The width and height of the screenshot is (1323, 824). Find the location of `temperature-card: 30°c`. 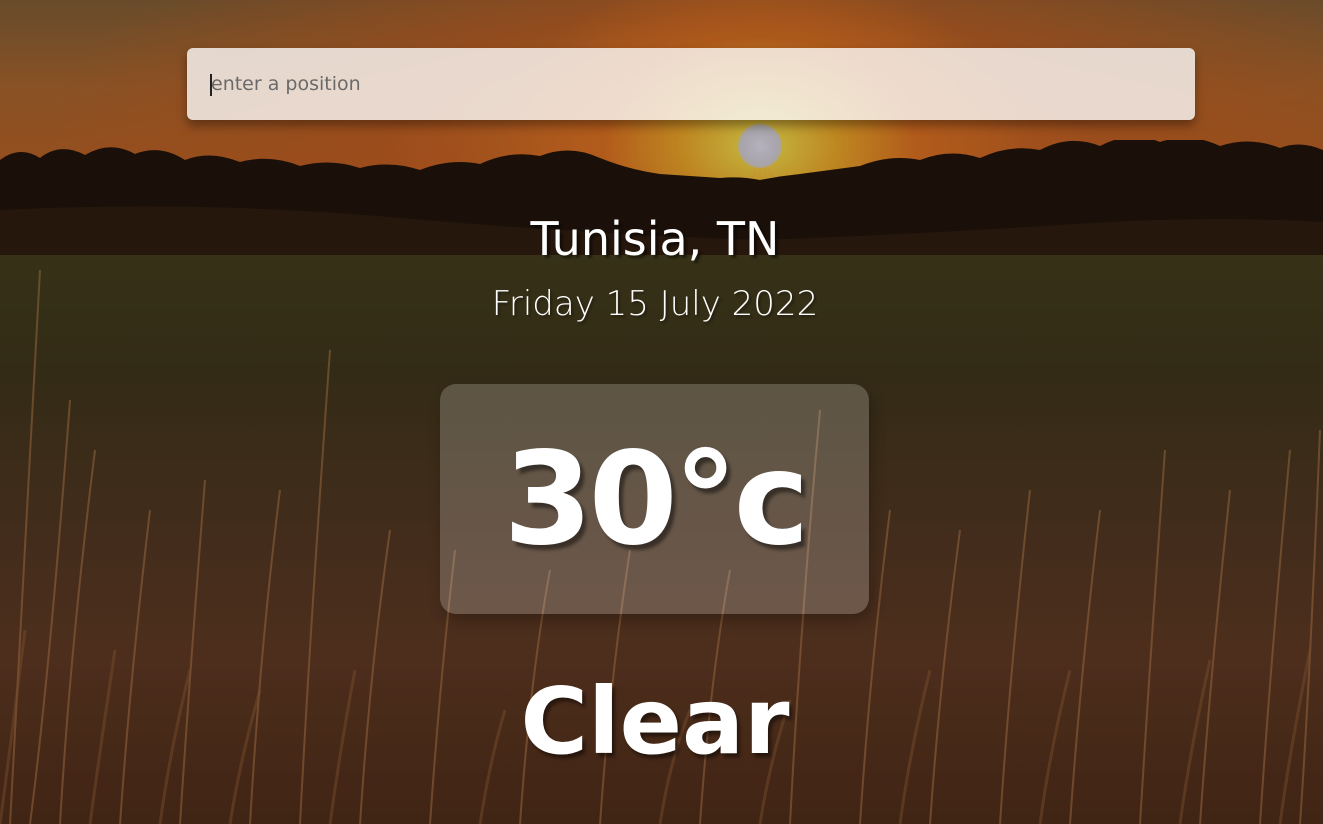

temperature-card: 30°c is located at coordinates (654, 499).